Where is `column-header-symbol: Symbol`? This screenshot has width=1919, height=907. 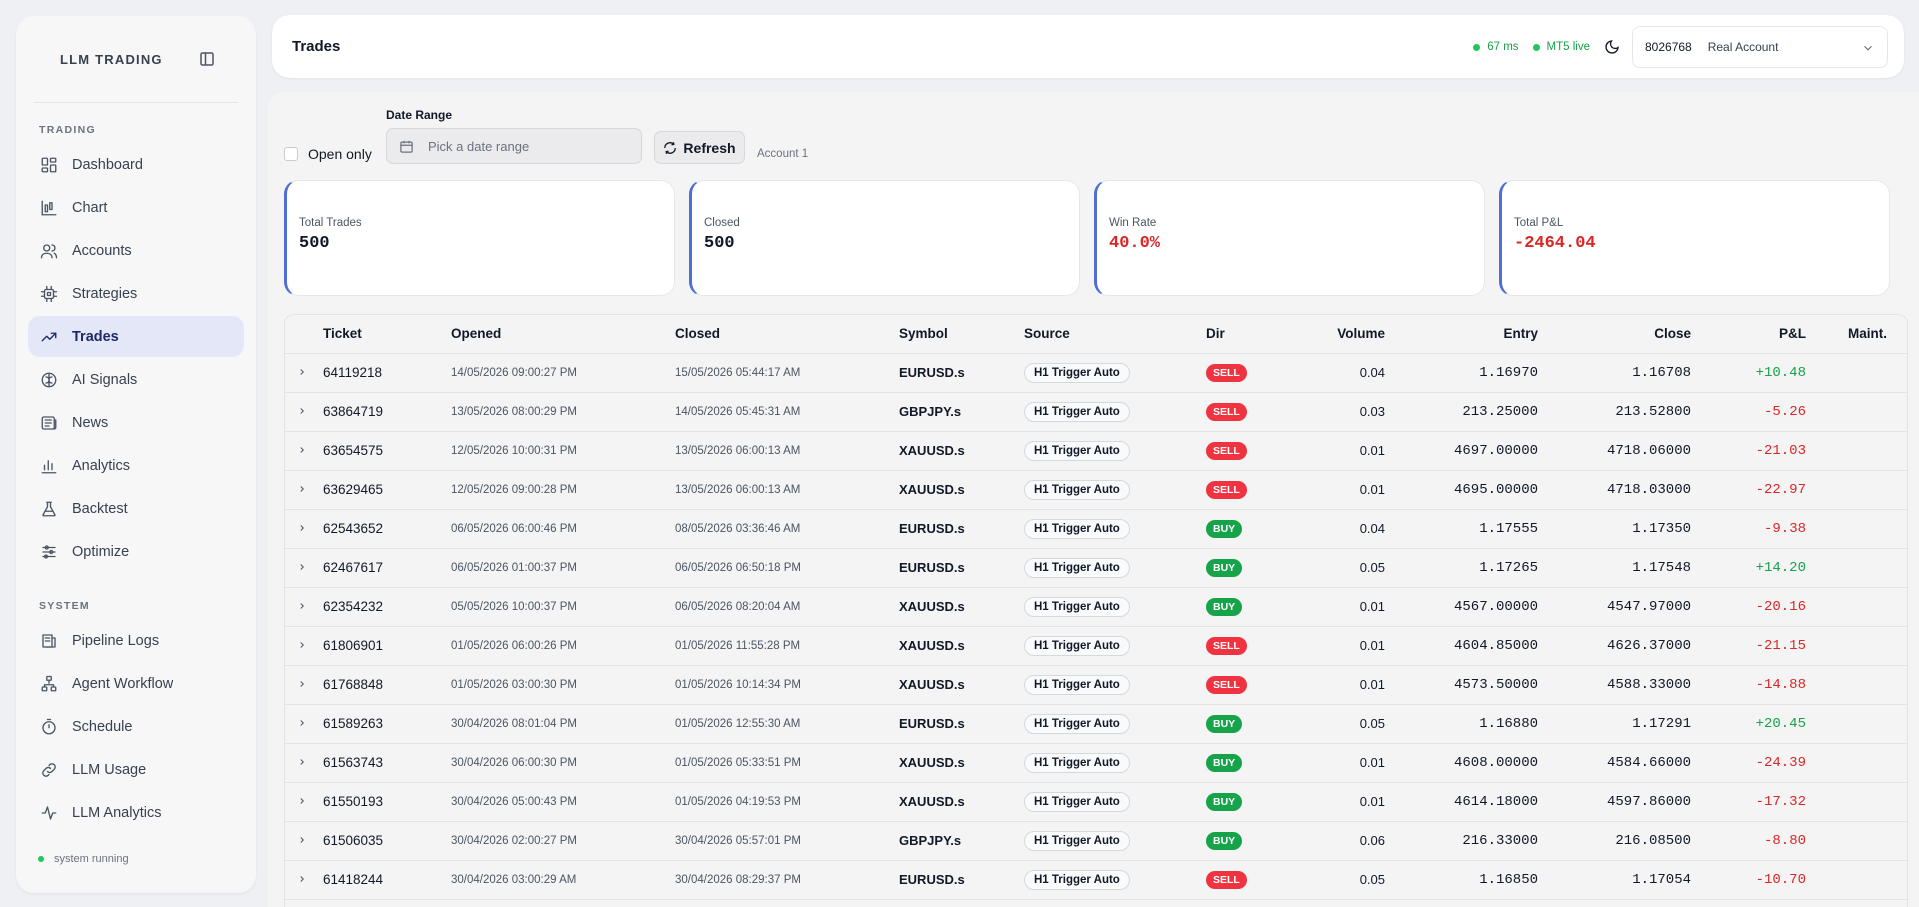
column-header-symbol: Symbol is located at coordinates (961, 334).